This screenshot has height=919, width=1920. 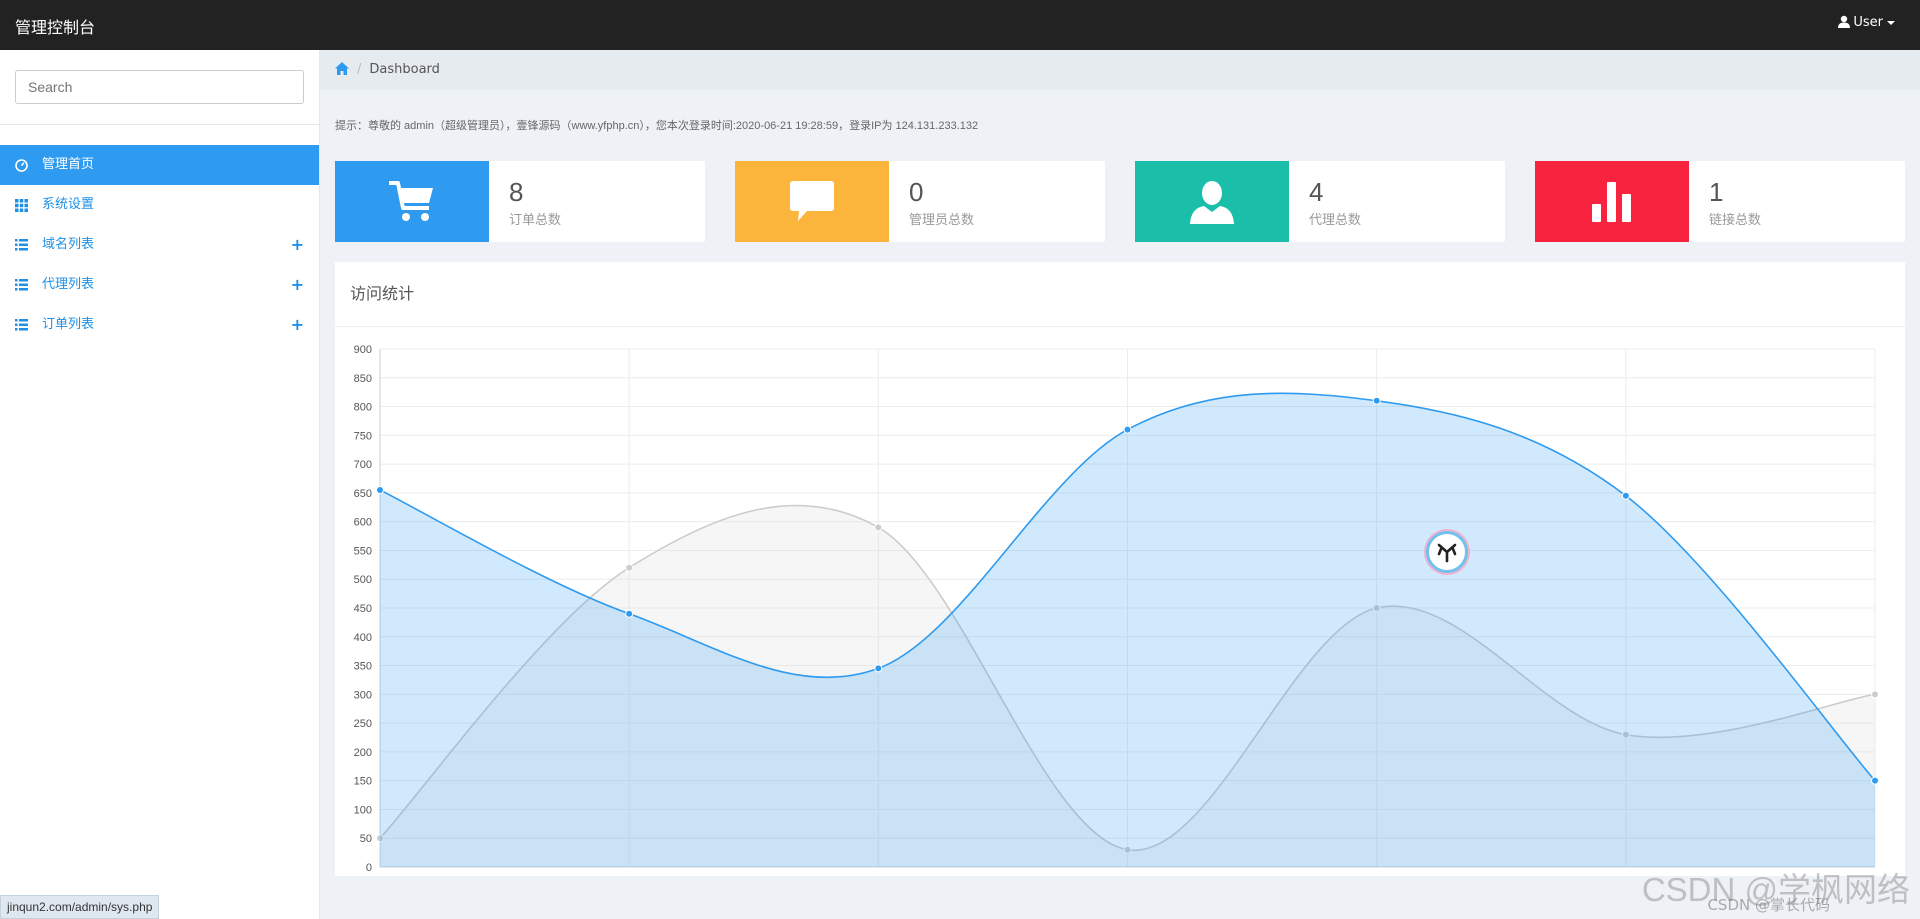 I want to click on y-tick-label: 900, so click(x=363, y=350).